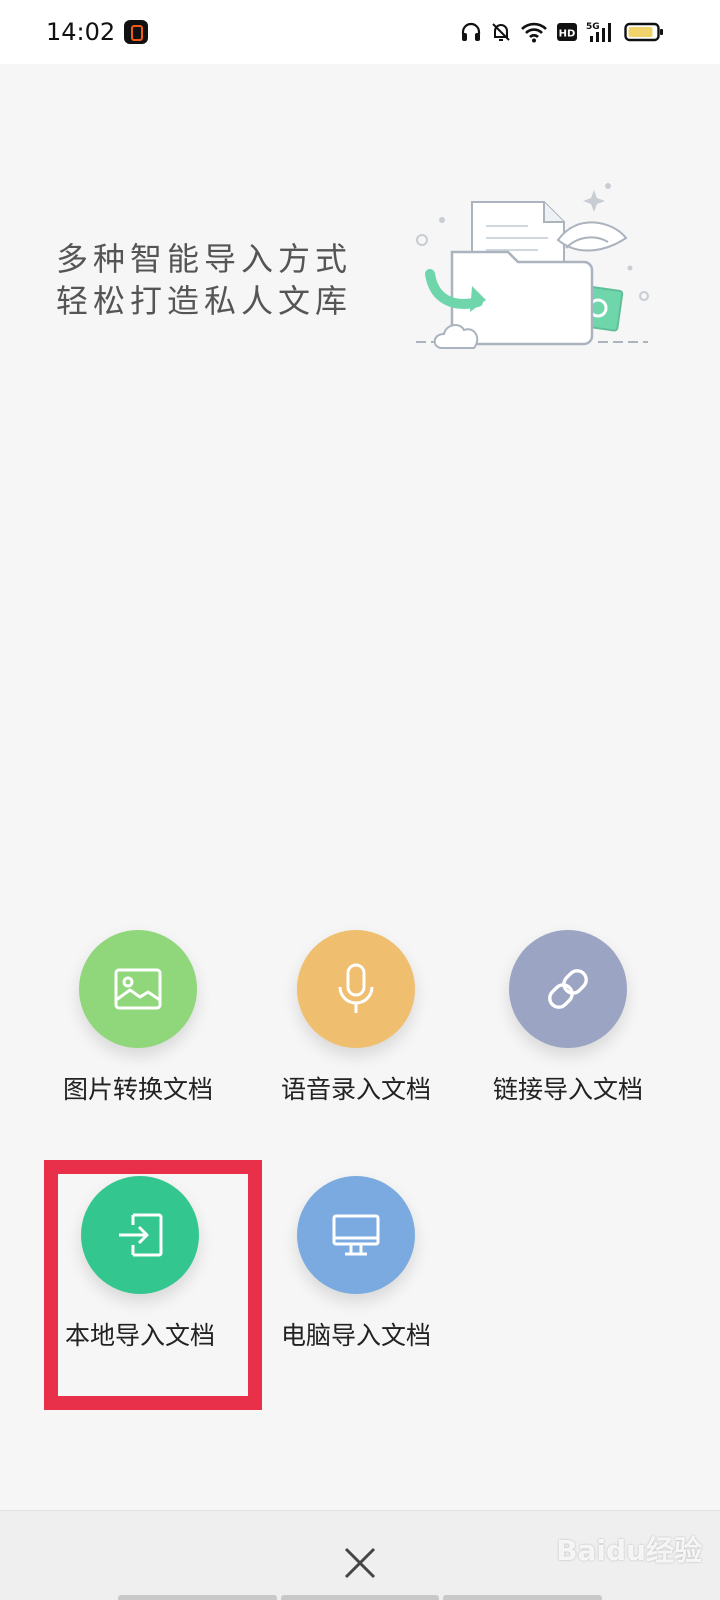  I want to click on status-bar: 14:02 HD 5G, so click(360, 32).